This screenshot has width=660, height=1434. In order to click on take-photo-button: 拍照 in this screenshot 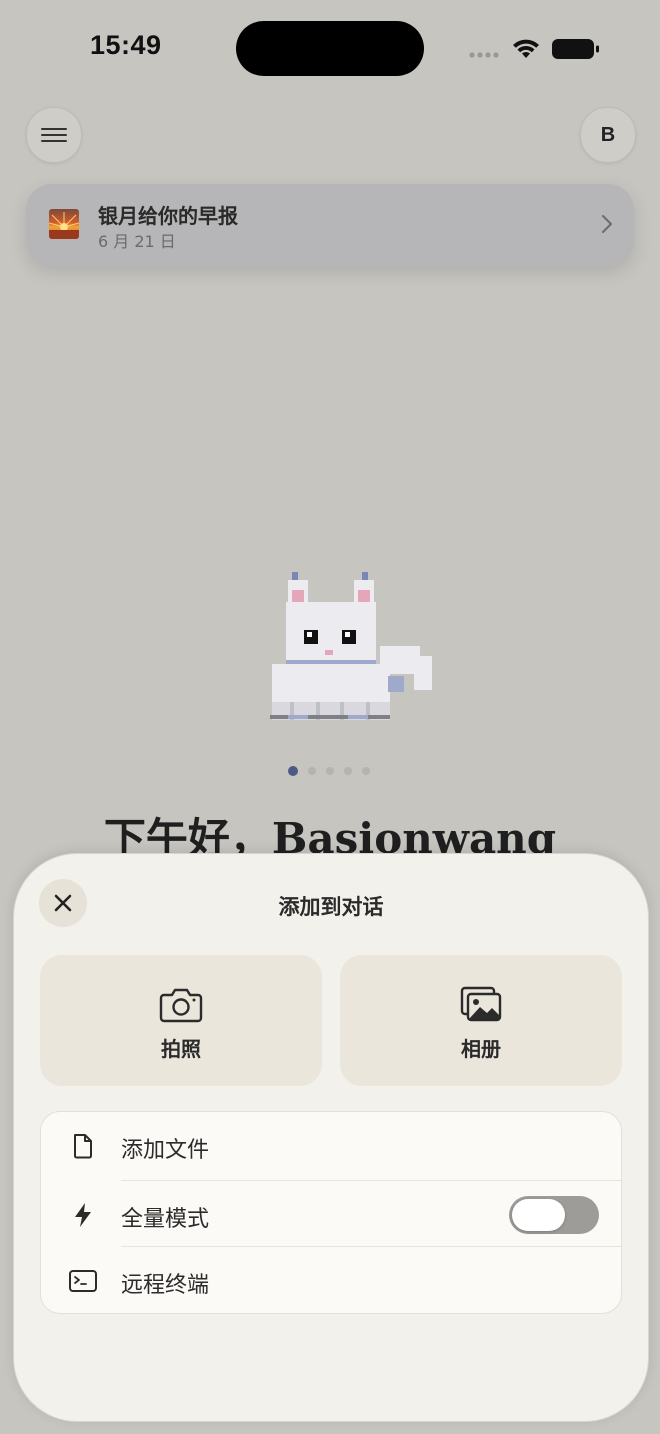, I will do `click(181, 1020)`.